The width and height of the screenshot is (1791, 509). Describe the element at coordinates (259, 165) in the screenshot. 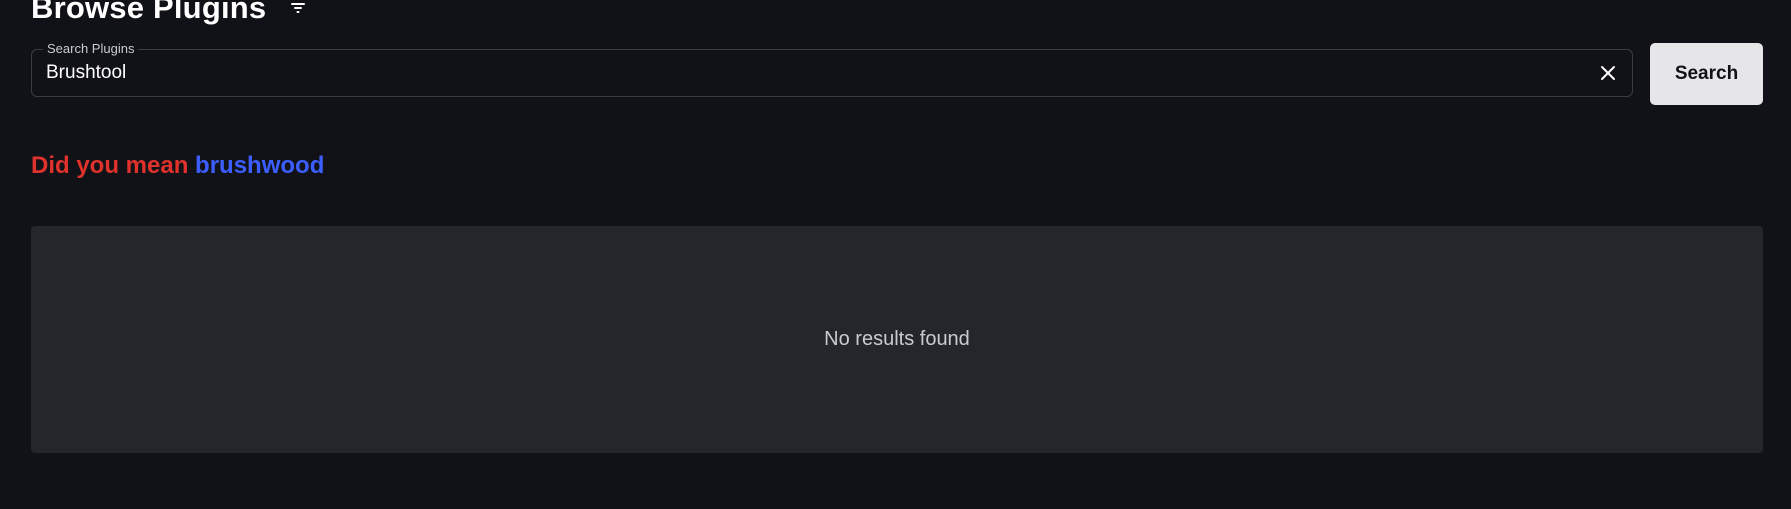

I see `suggestion-link: brushwood` at that location.